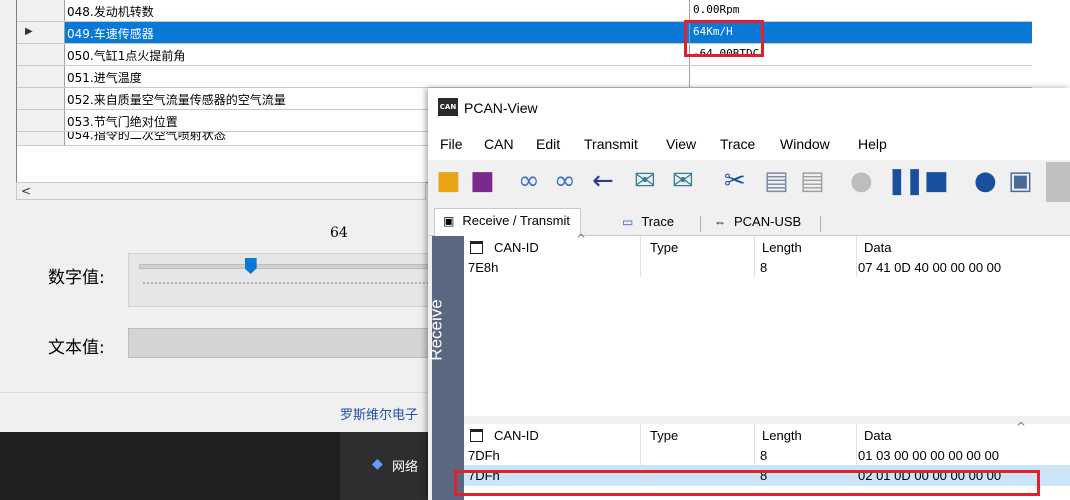 The height and width of the screenshot is (500, 1070). What do you see at coordinates (861, 181) in the screenshot?
I see `record-icon: ●` at bounding box center [861, 181].